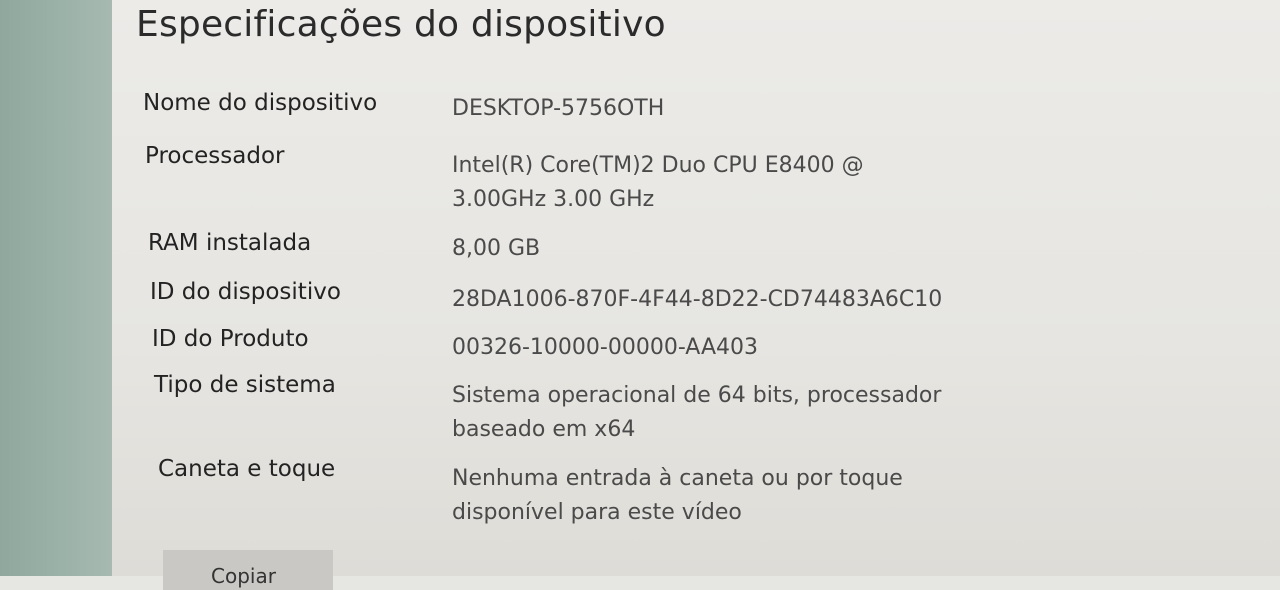 The image size is (1280, 590). What do you see at coordinates (260, 103) in the screenshot?
I see `spec-label: Nome do dispositivo` at bounding box center [260, 103].